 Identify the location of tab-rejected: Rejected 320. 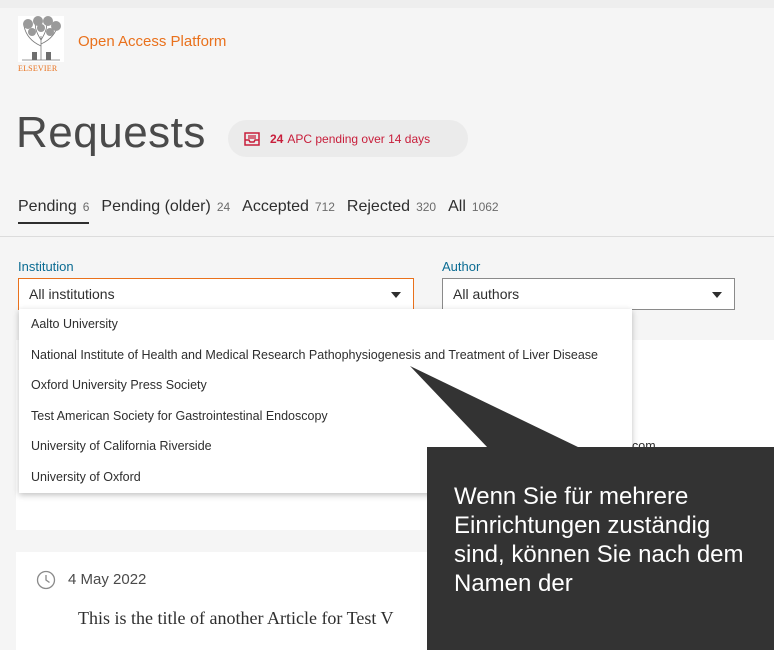
(391, 211).